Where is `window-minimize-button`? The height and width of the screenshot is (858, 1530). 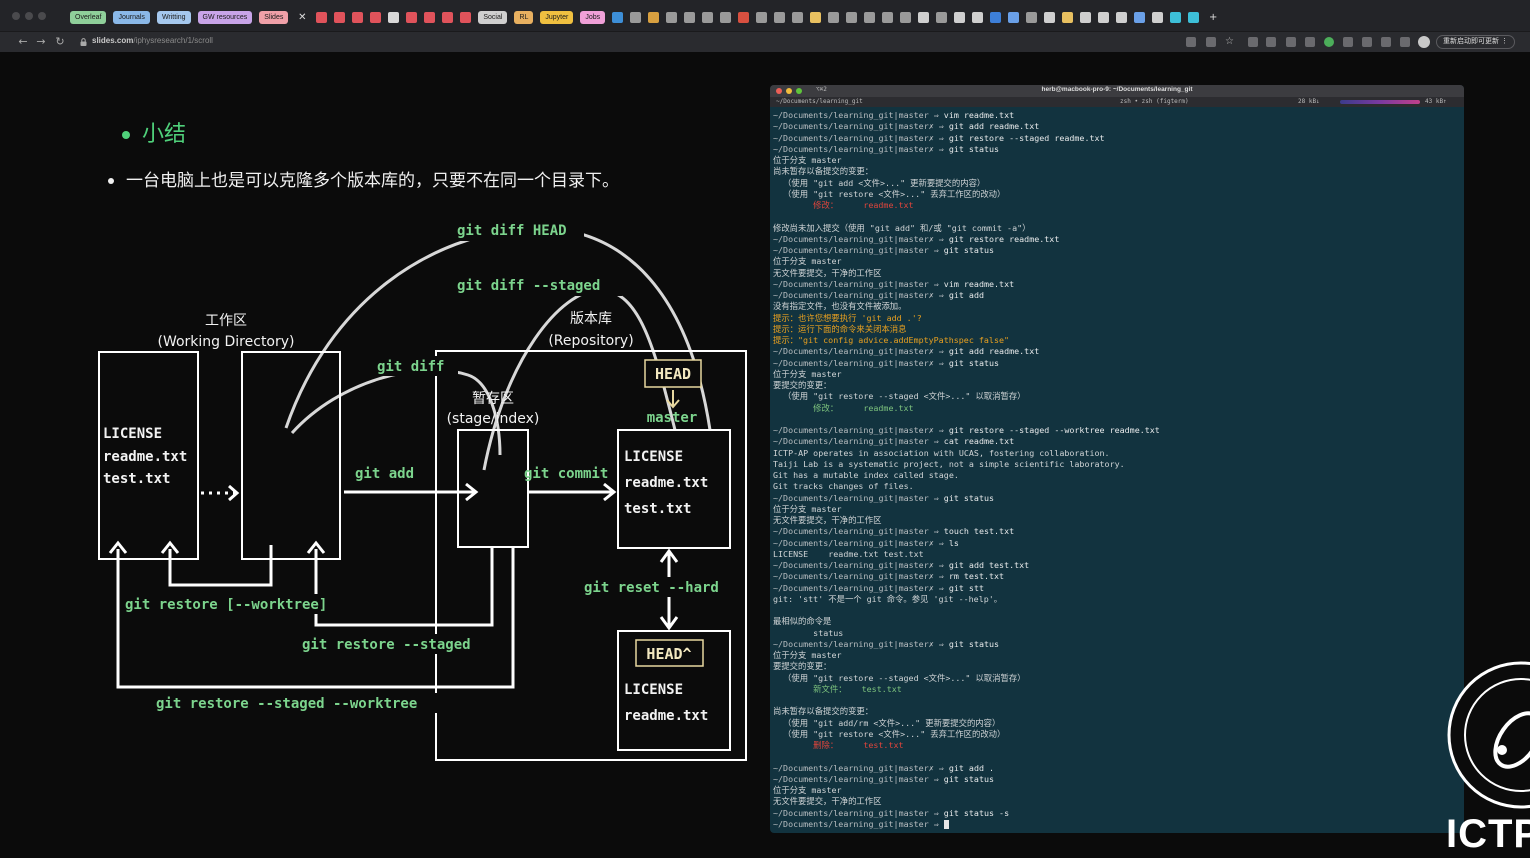 window-minimize-button is located at coordinates (29, 16).